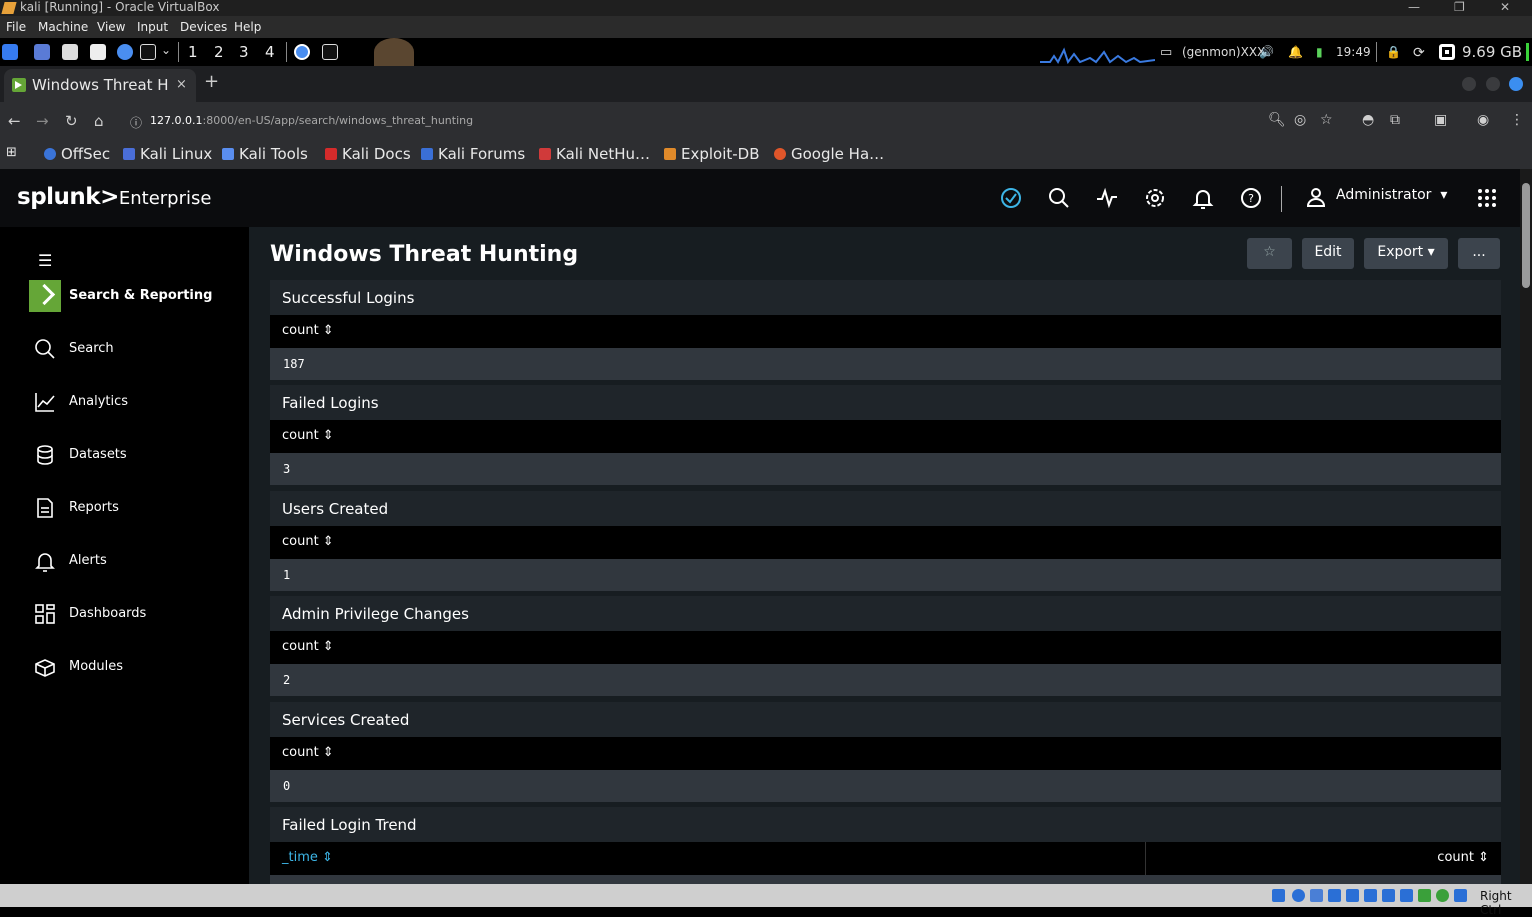 The width and height of the screenshot is (1532, 917). What do you see at coordinates (1316, 197) in the screenshot?
I see `user-icon` at bounding box center [1316, 197].